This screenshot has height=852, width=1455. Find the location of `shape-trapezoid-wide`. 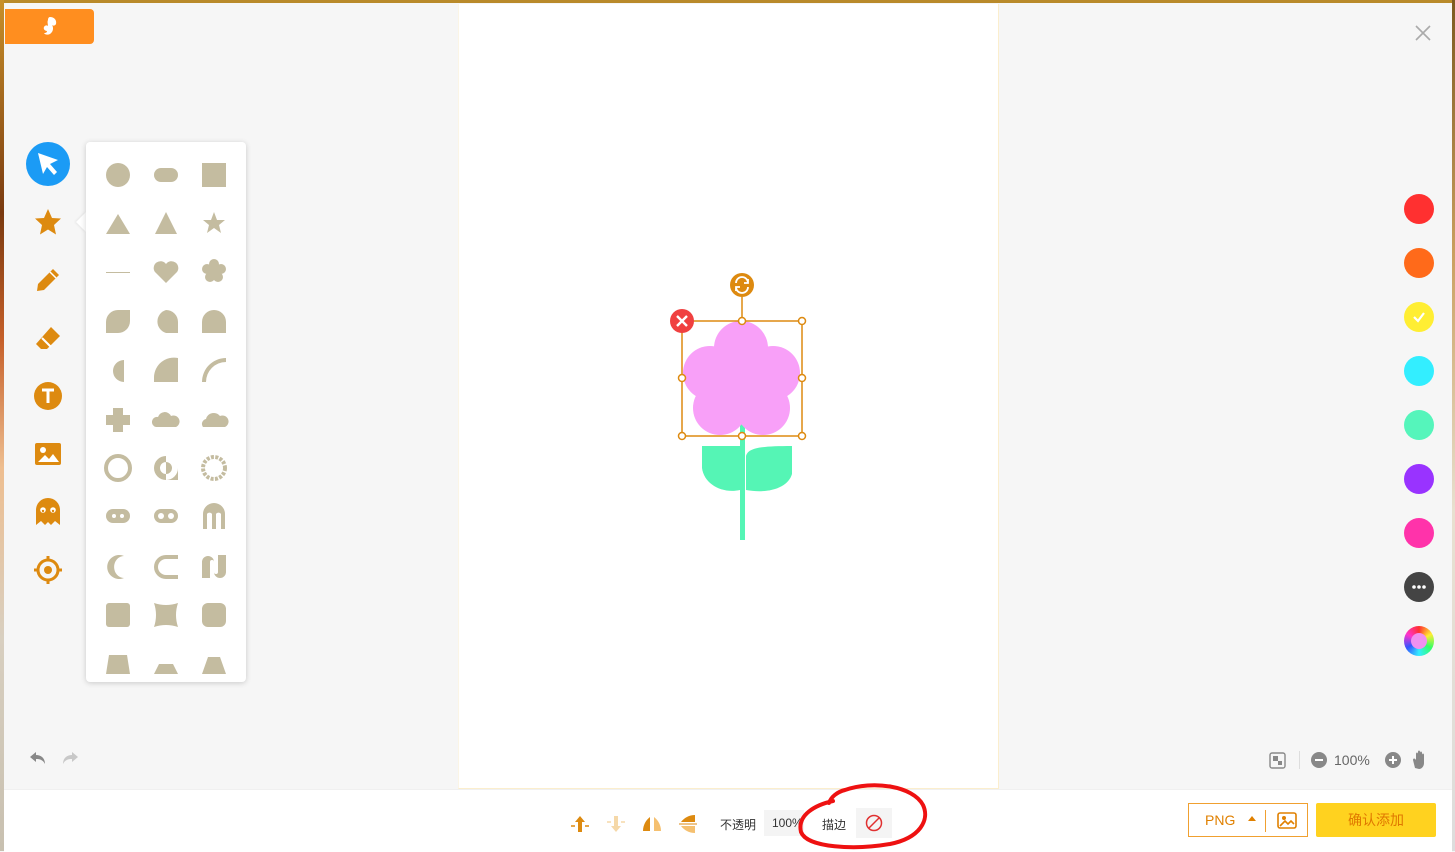

shape-trapezoid-wide is located at coordinates (214, 665).